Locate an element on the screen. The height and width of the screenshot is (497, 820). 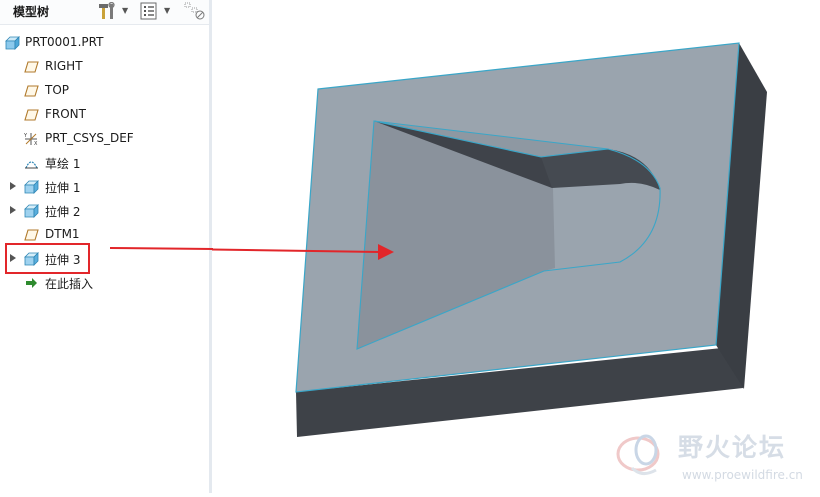
tree-item-label: 拉伸 1 is located at coordinates (63, 188).